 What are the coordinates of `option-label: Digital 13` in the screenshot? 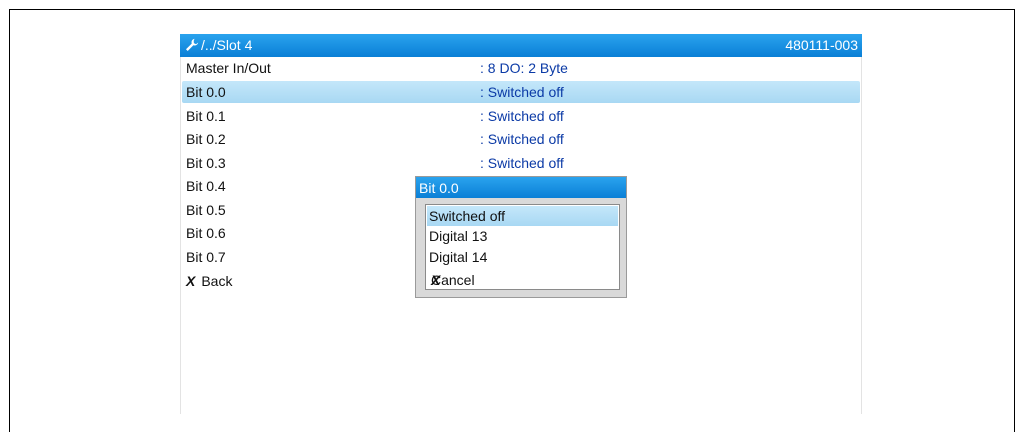 It's located at (458, 236).